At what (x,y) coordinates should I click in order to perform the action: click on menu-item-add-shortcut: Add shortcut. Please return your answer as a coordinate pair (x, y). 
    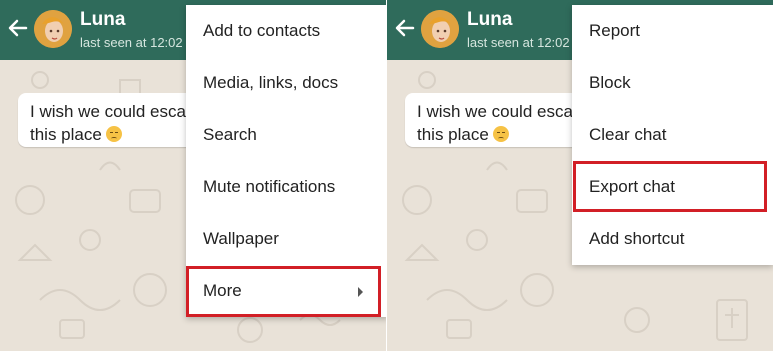
    Looking at the image, I should click on (672, 239).